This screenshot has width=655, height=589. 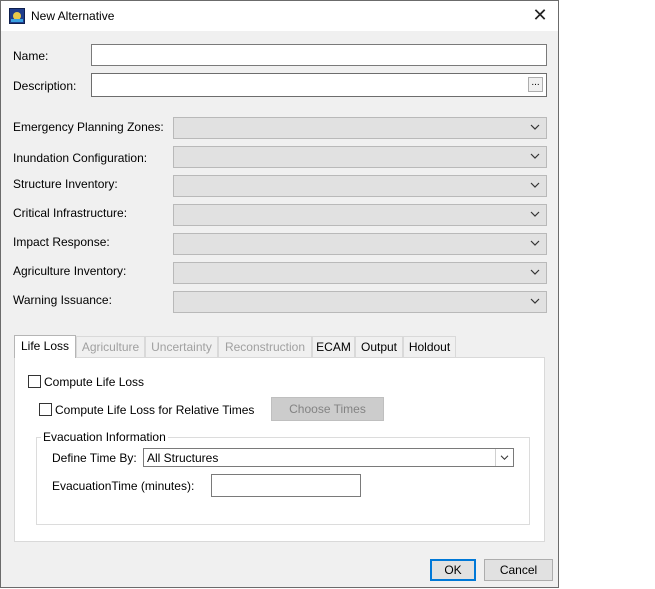 I want to click on tab-uncertainty: Uncertainty, so click(x=181, y=346).